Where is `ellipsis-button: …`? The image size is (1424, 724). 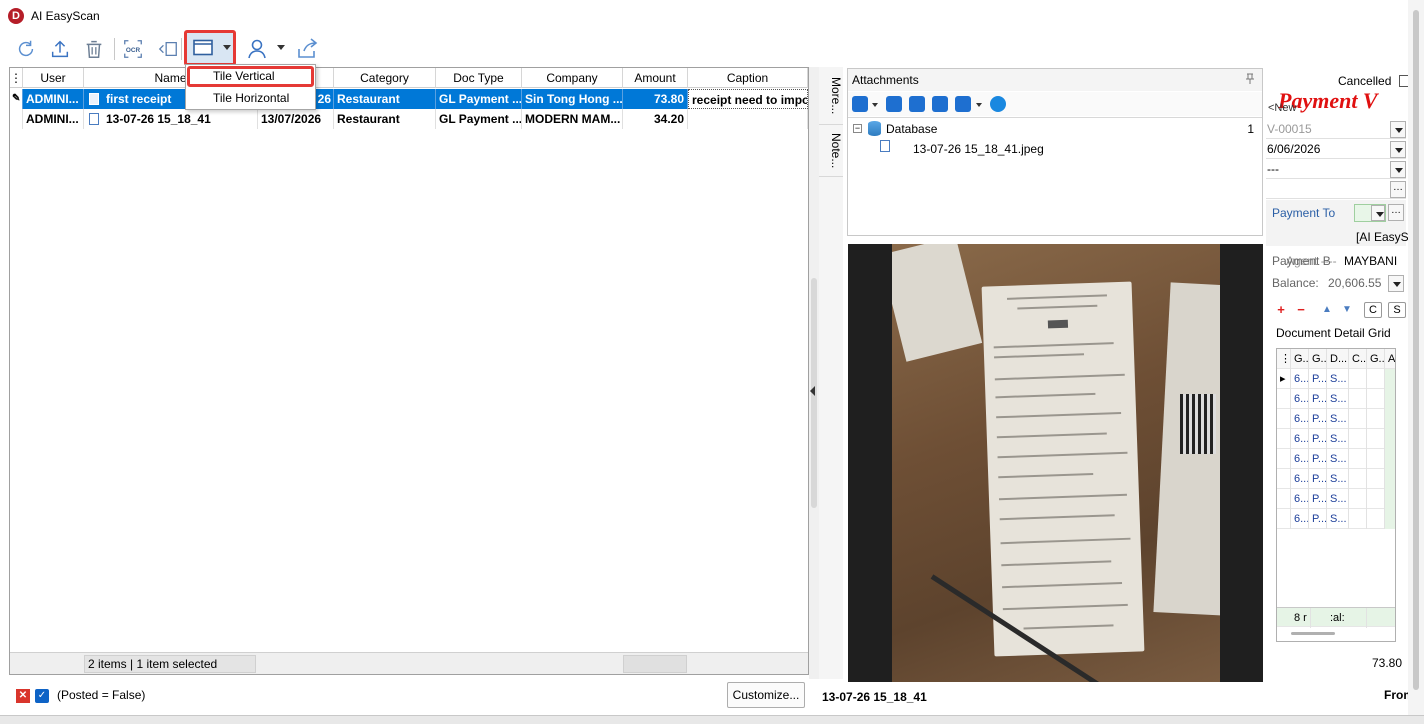
ellipsis-button: … is located at coordinates (1398, 189).